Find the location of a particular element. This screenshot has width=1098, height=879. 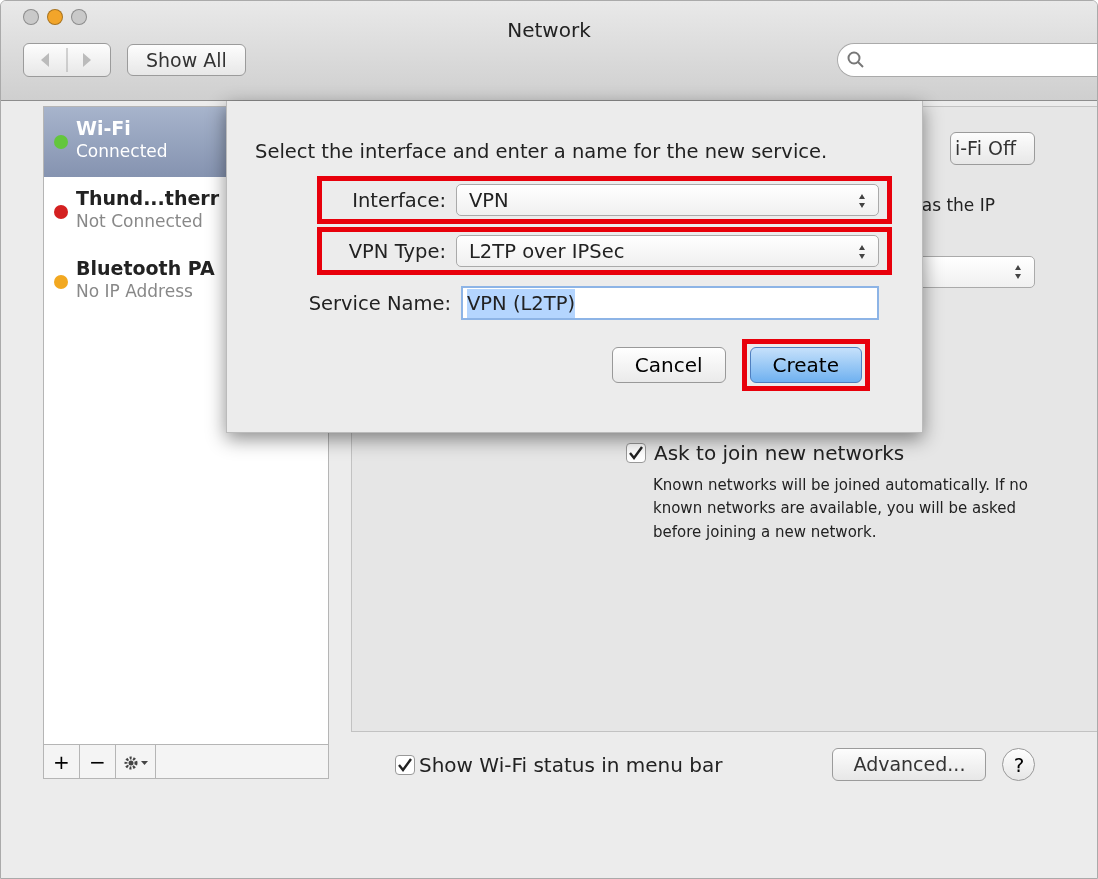

service-status: No IP Address is located at coordinates (135, 290).